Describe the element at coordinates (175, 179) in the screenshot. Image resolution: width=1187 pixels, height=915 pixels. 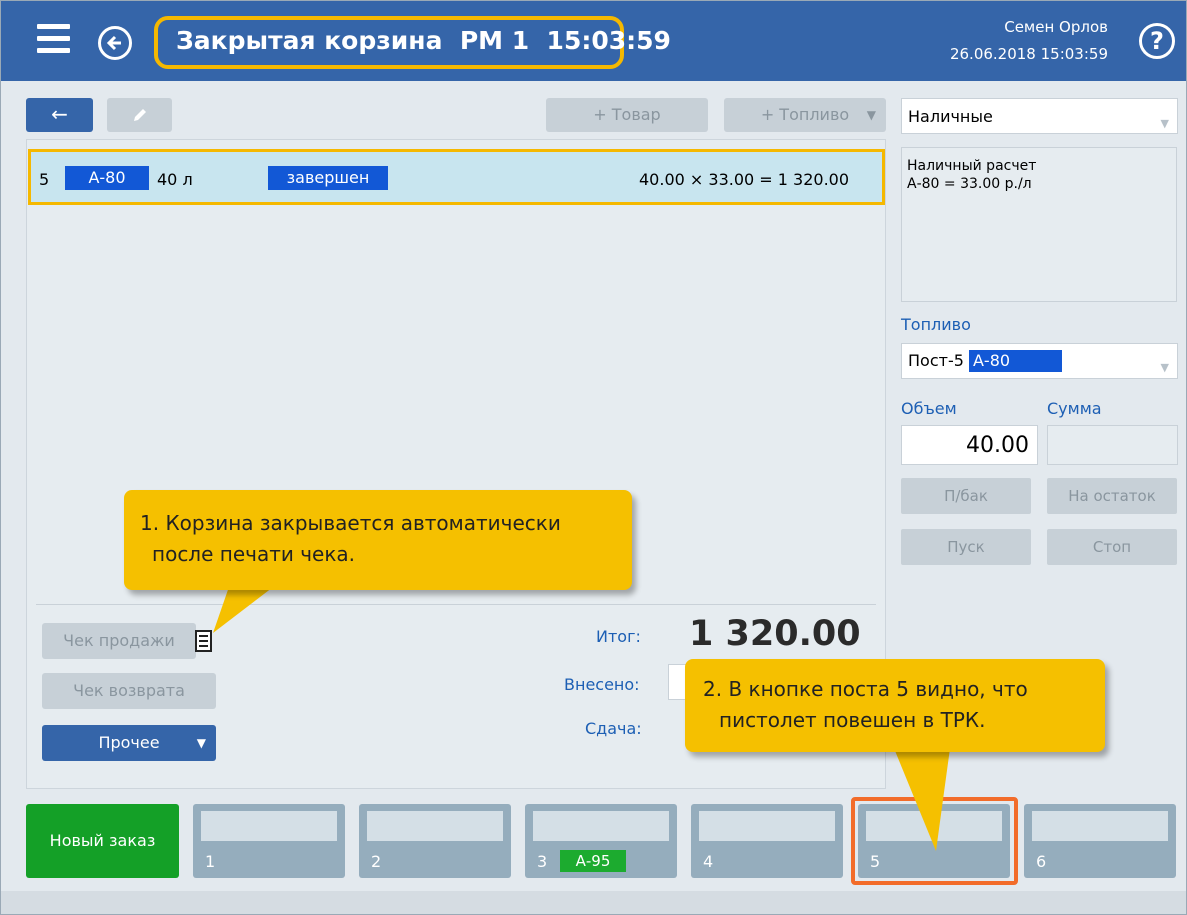
I see `order-quantity: 40 л` at that location.